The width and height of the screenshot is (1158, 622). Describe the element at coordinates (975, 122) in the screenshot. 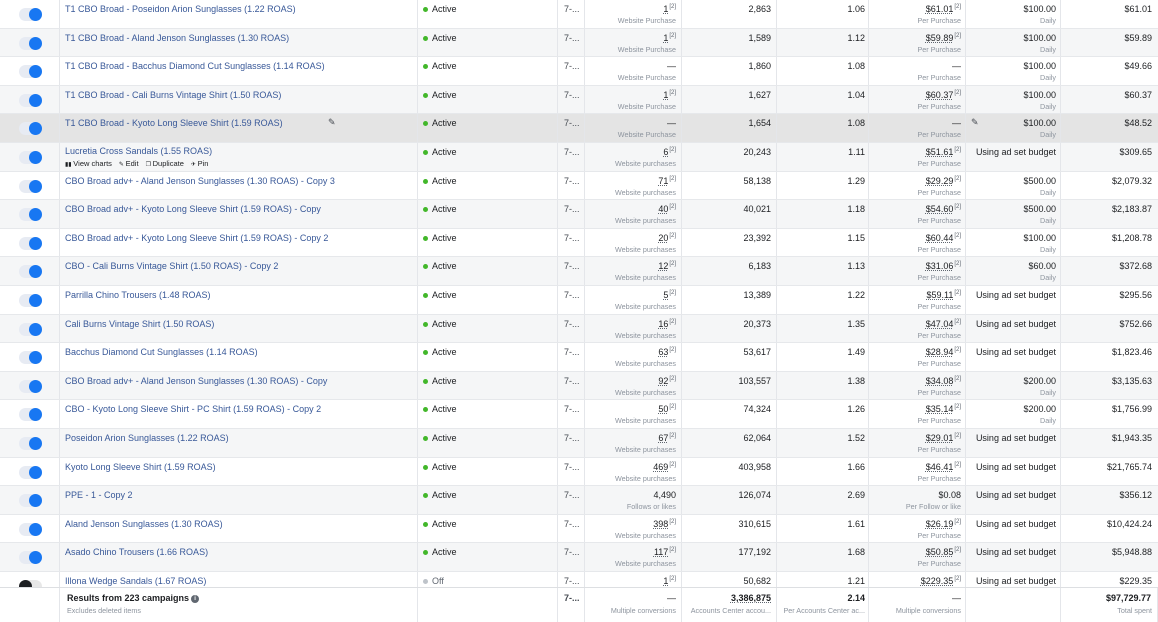

I see `edit-budget-icon: ✎` at that location.